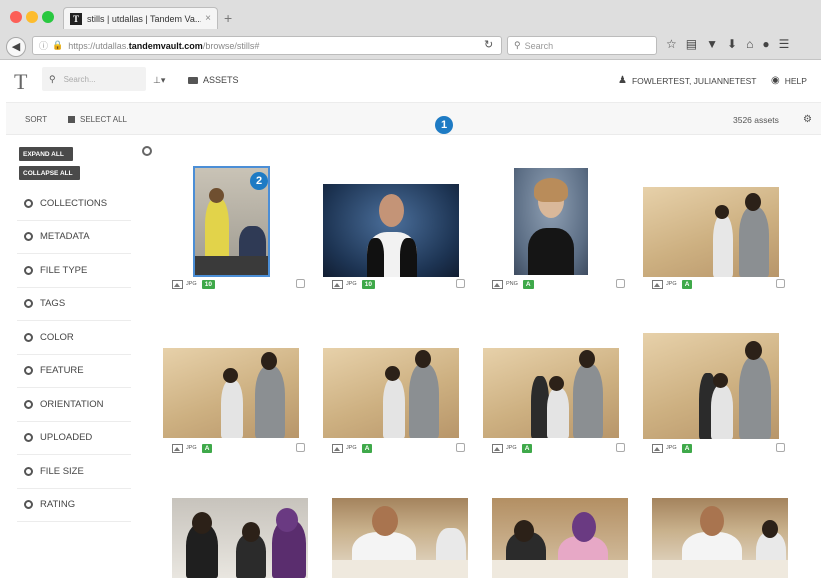 Image resolution: width=821 pixels, height=578 pixels. What do you see at coordinates (807, 119) in the screenshot?
I see `gear-icon: ⚙` at bounding box center [807, 119].